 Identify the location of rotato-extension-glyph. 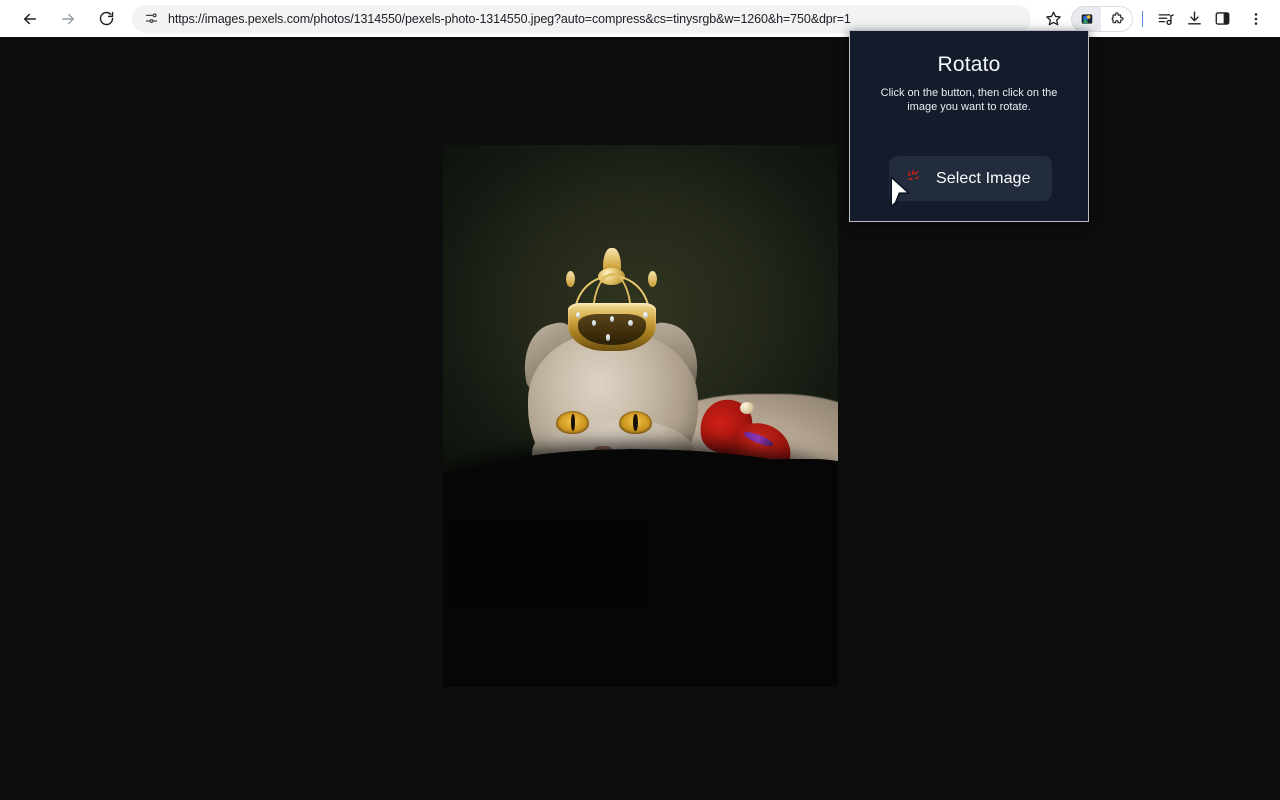
(1086, 18).